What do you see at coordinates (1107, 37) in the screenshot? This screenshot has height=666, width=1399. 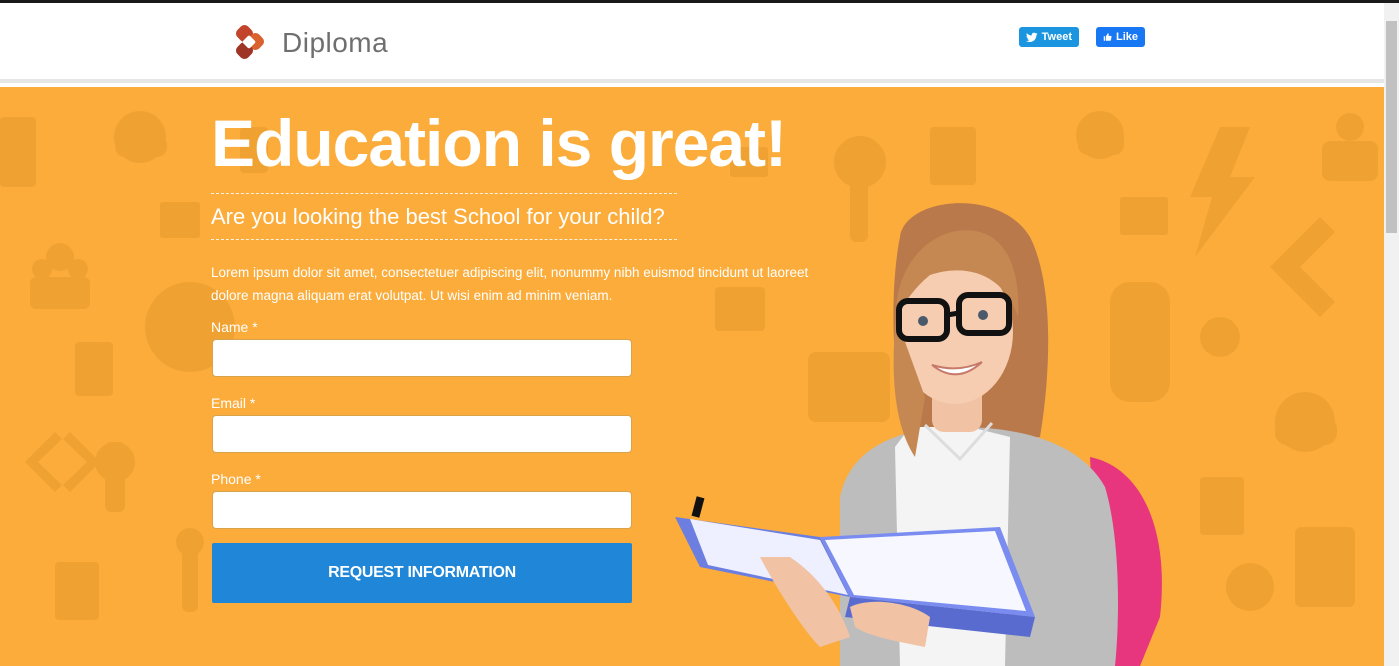 I see `thumbs-up-icon` at bounding box center [1107, 37].